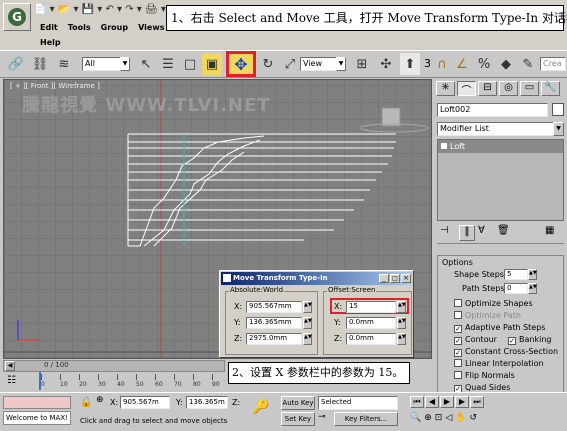 The image size is (567, 431). I want to click on modify-tab-icon: ⌒, so click(466, 89).